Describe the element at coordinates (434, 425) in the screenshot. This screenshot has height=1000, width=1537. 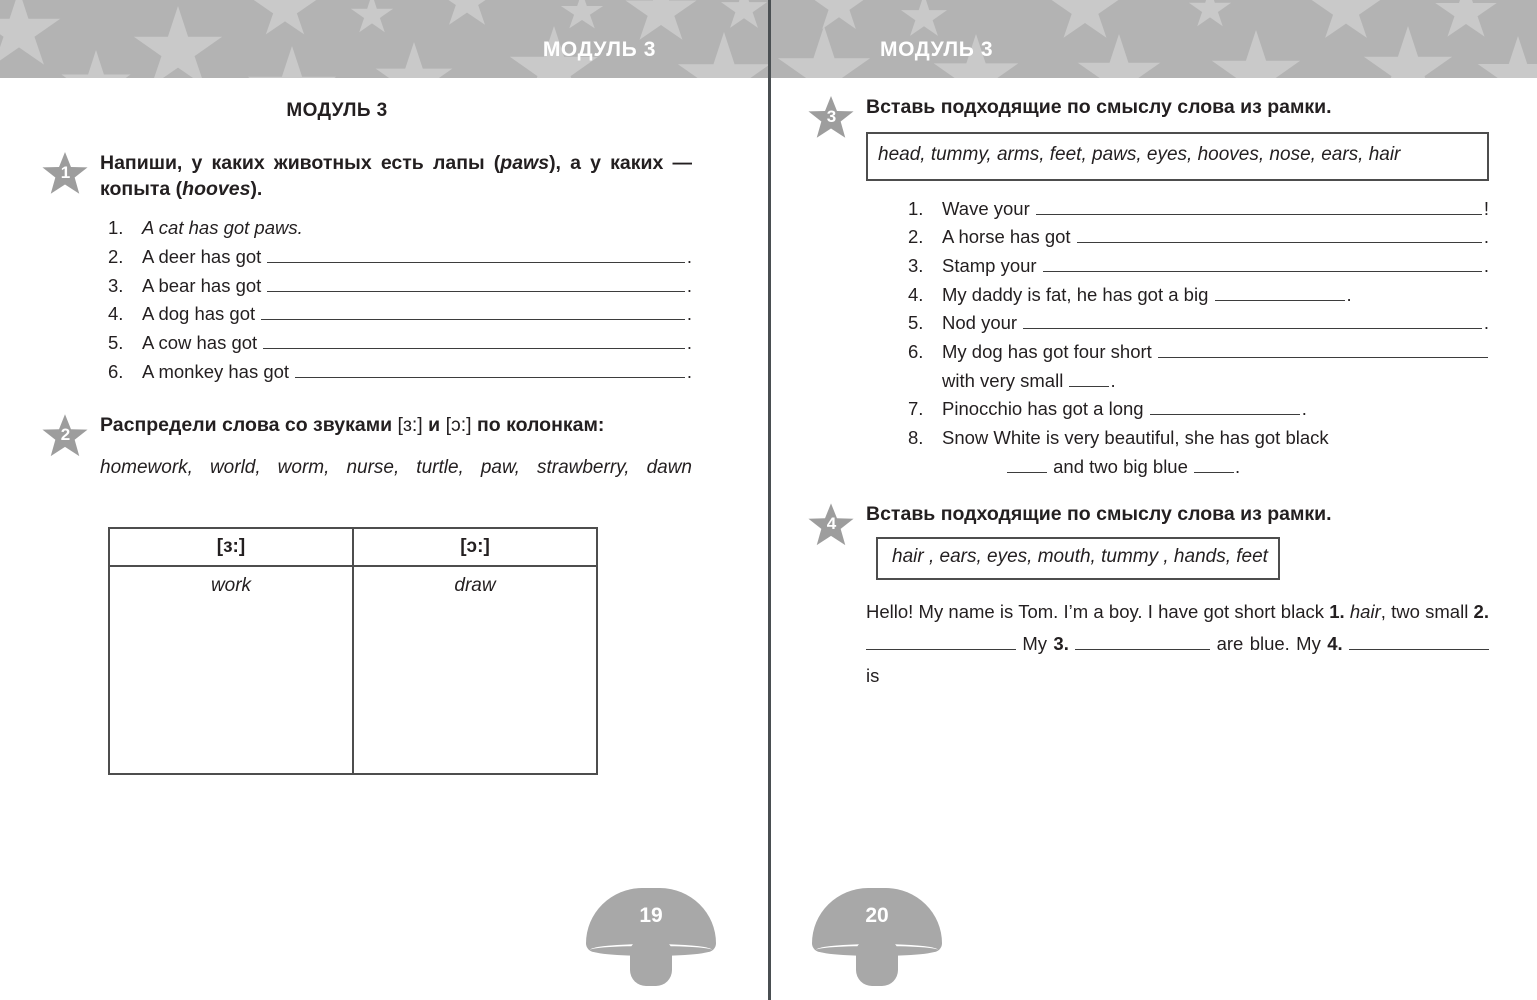
I see `prompt-text-b: и` at that location.